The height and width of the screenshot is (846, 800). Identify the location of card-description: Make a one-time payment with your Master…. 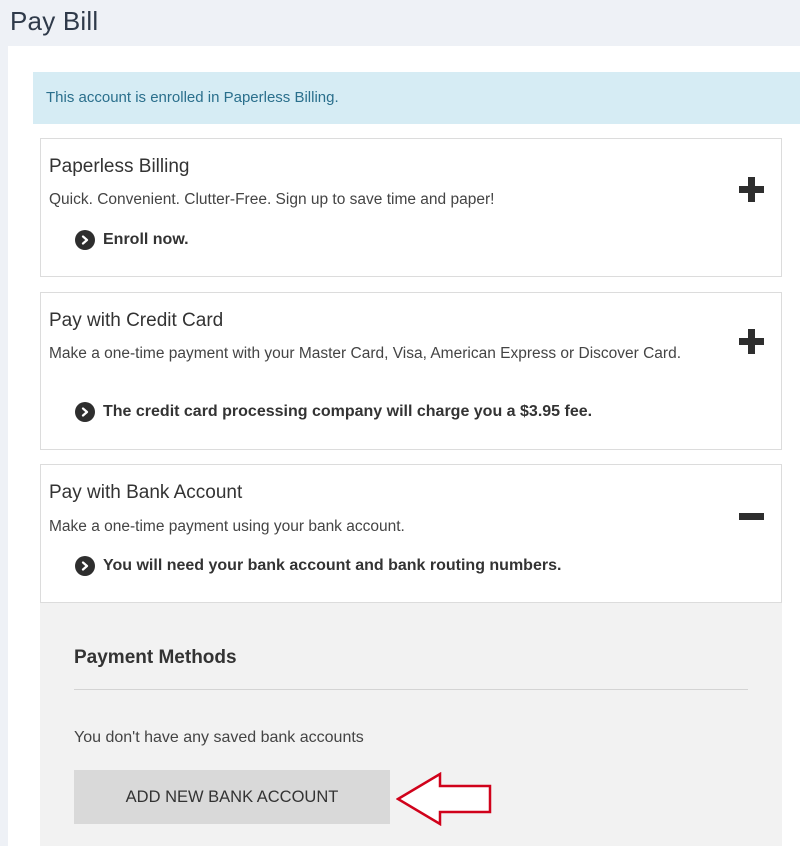
(365, 353).